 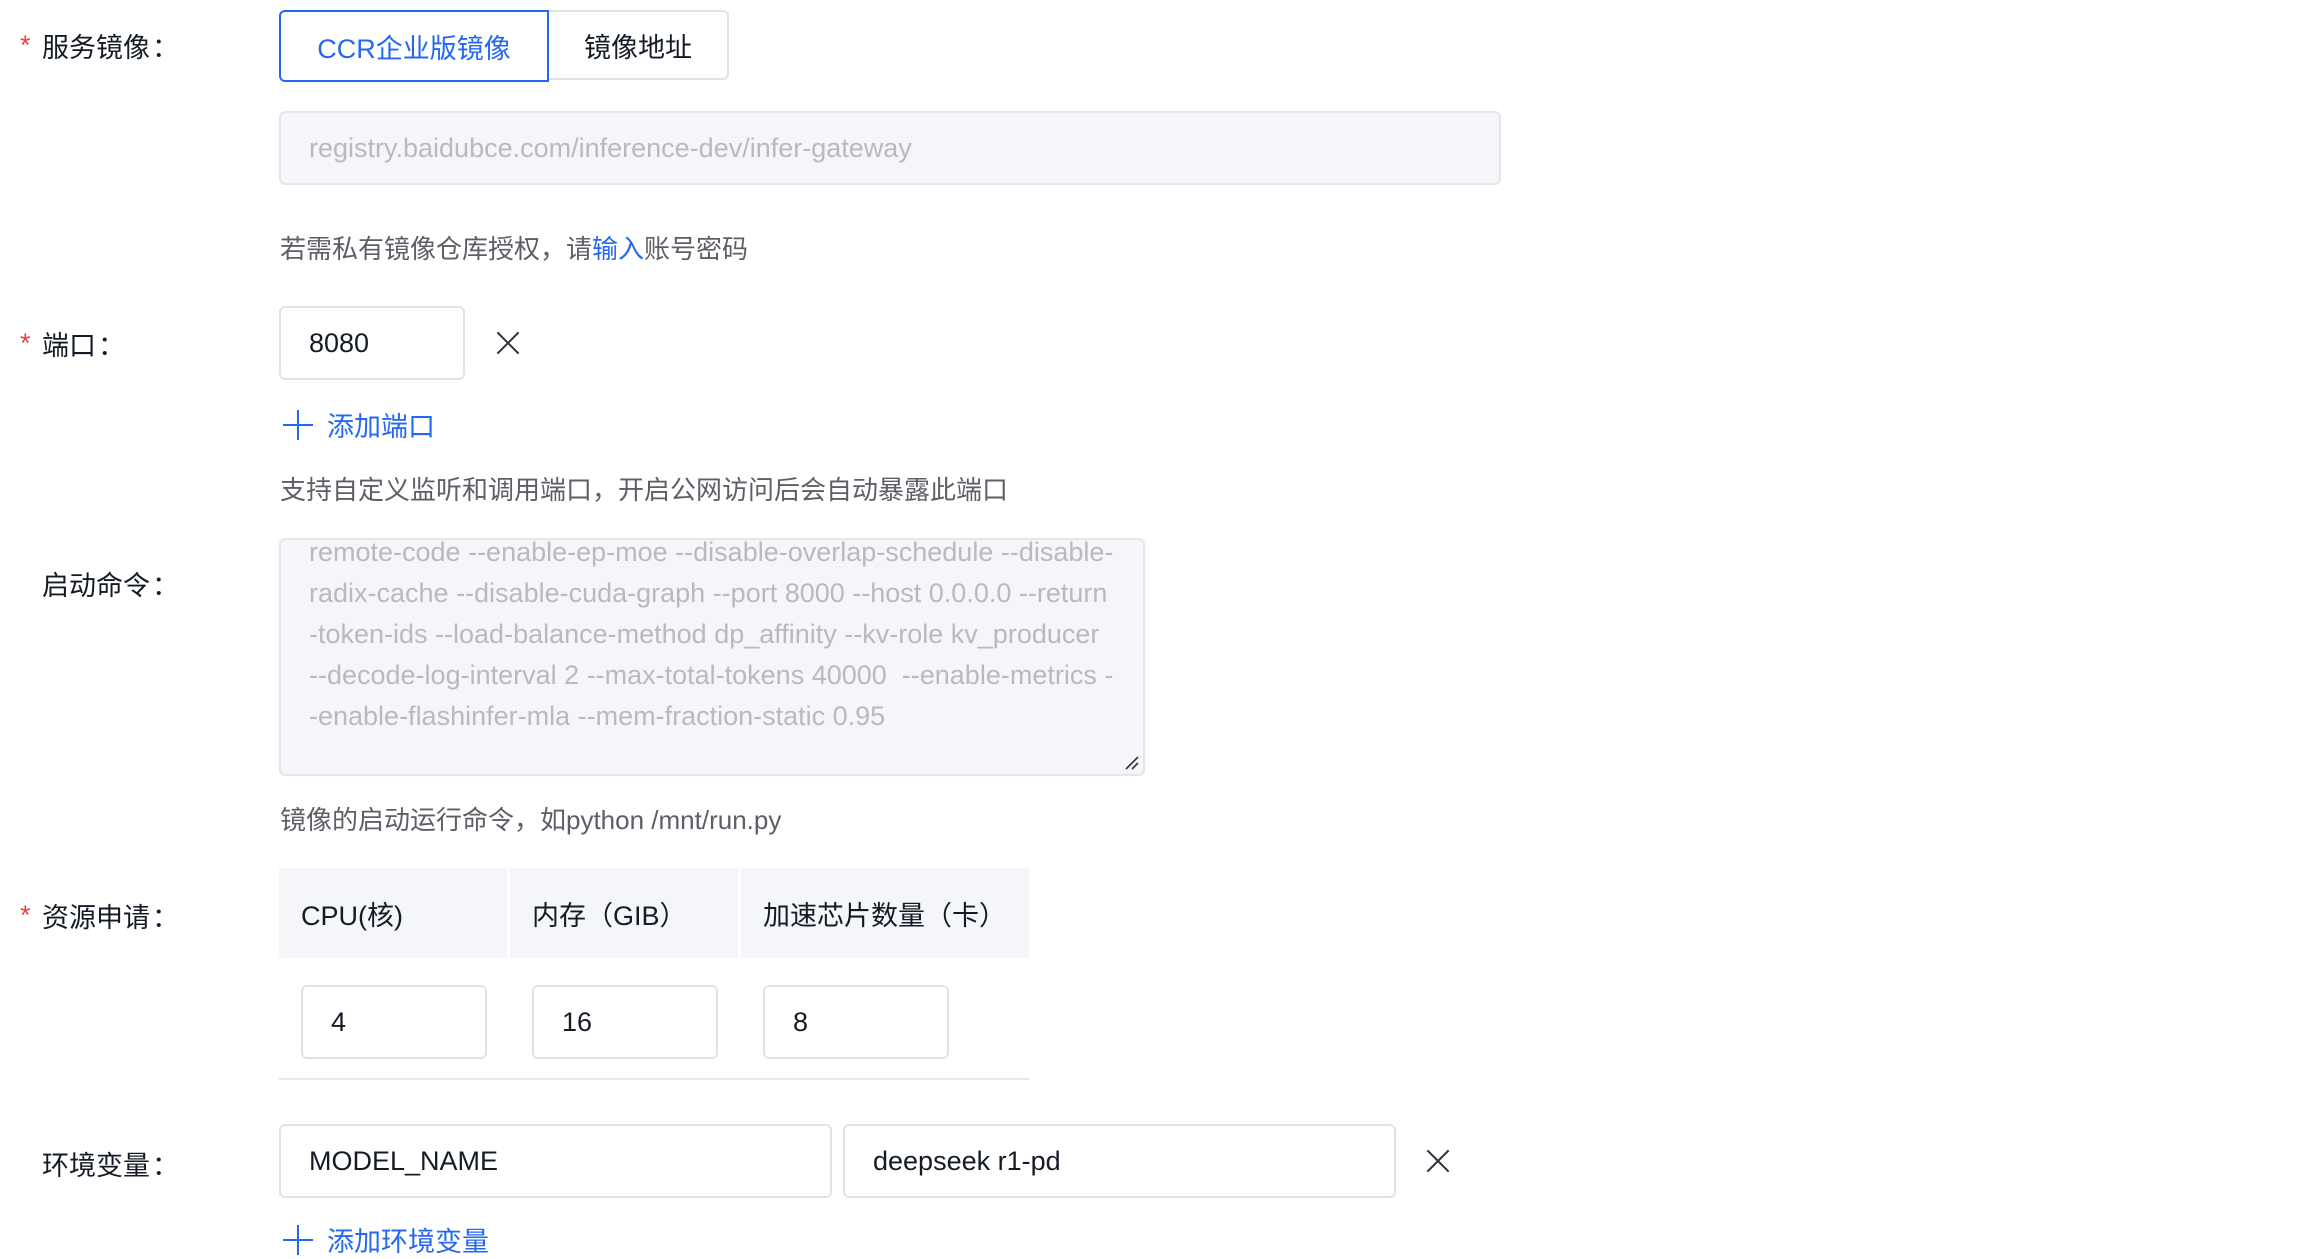 I want to click on column-header-memory: 内存（GIB）, so click(x=624, y=913).